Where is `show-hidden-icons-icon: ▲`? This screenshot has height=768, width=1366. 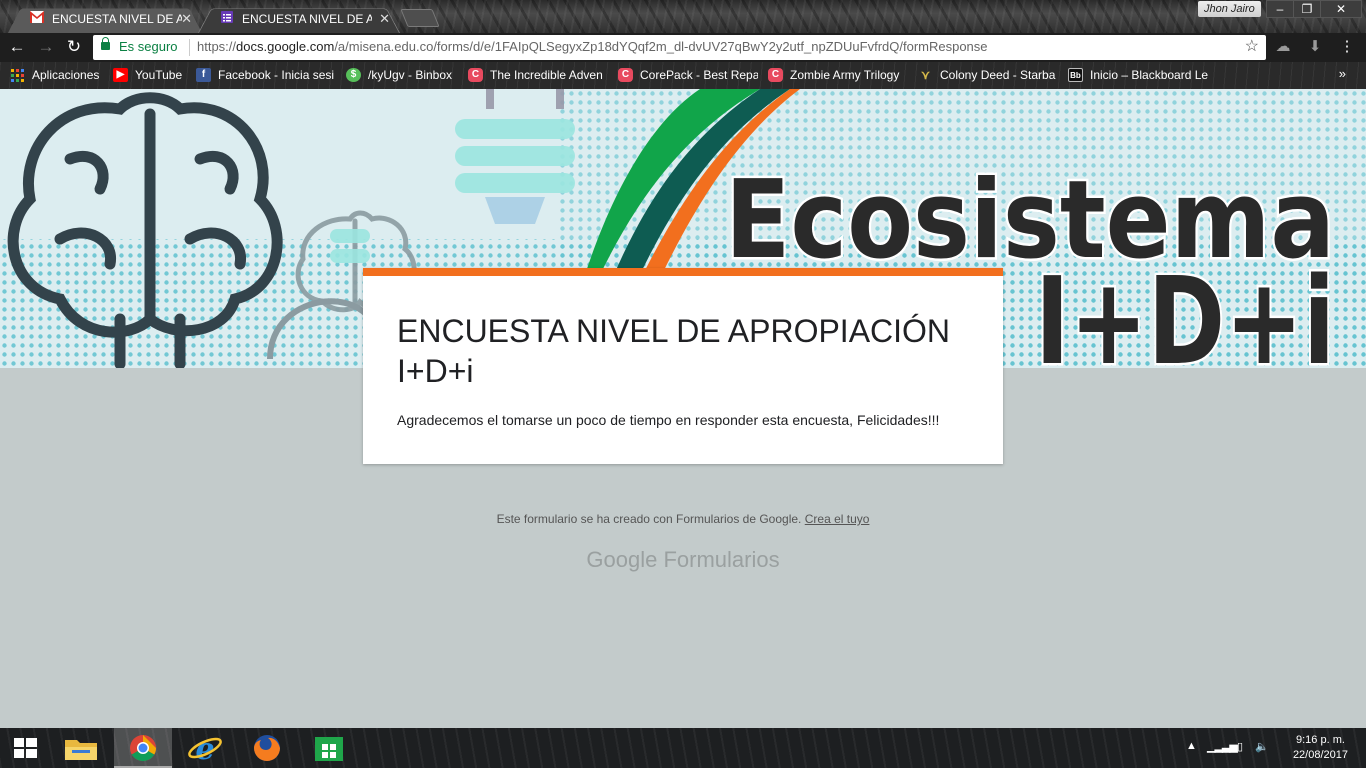 show-hidden-icons-icon: ▲ is located at coordinates (1191, 746).